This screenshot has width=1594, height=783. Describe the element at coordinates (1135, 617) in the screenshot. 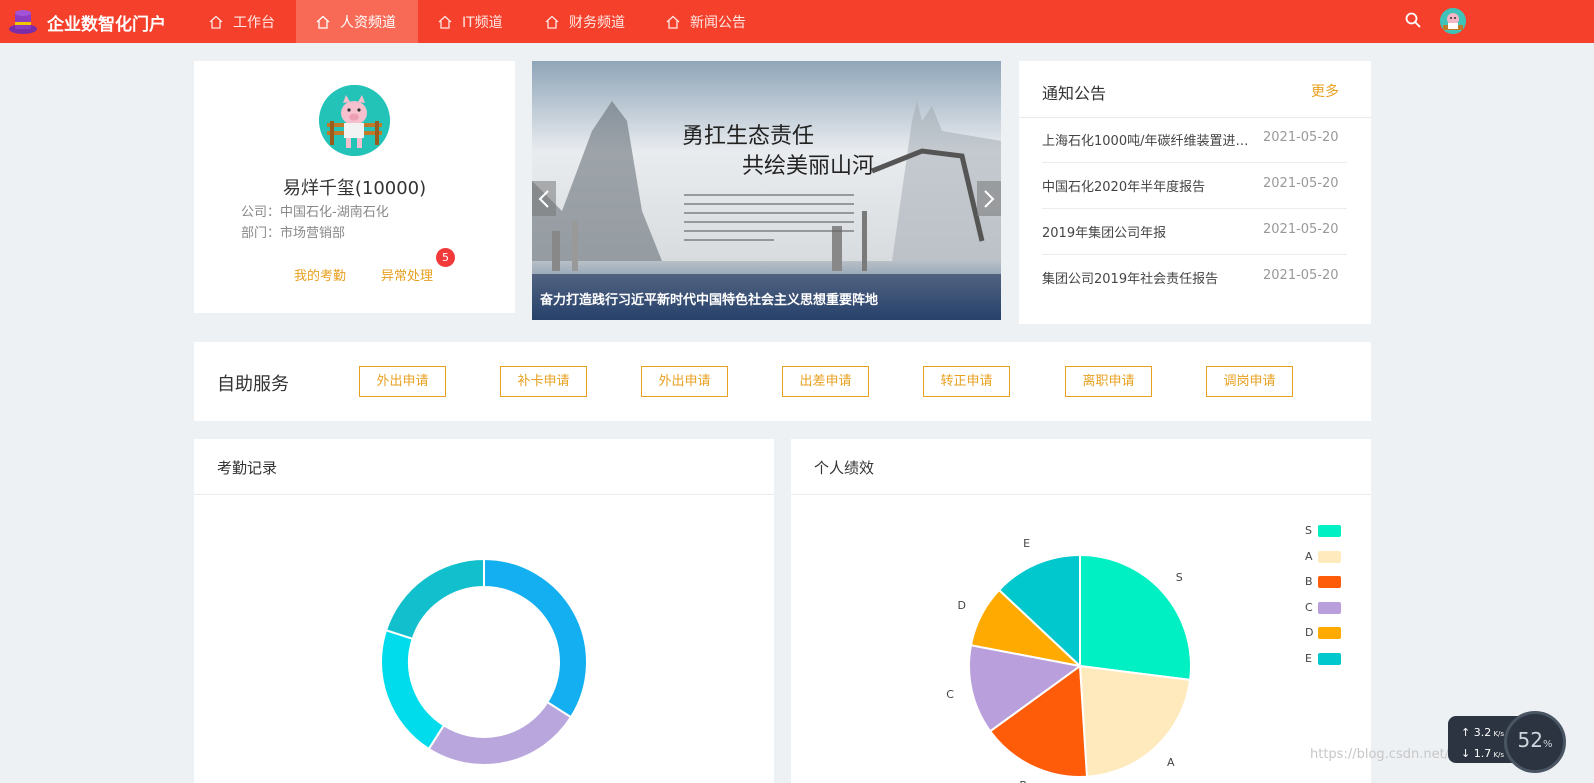

I see `pie-slice-s` at that location.